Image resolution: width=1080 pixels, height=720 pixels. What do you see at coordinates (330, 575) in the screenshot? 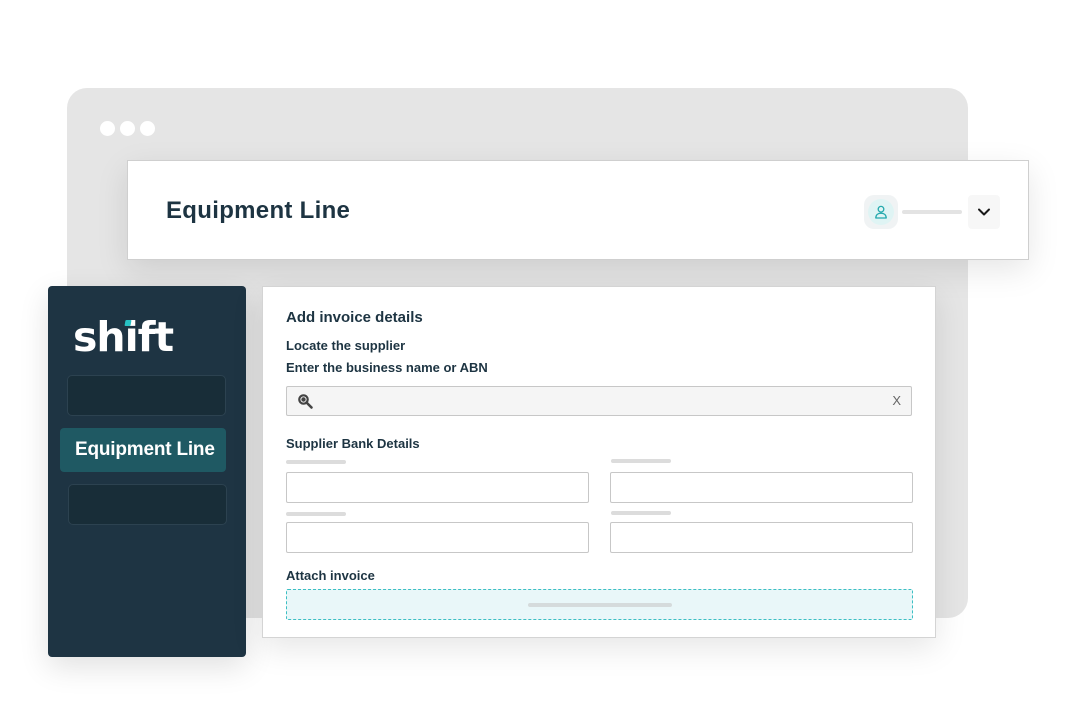
I see `attach-invoice-label: Attach invoice` at bounding box center [330, 575].